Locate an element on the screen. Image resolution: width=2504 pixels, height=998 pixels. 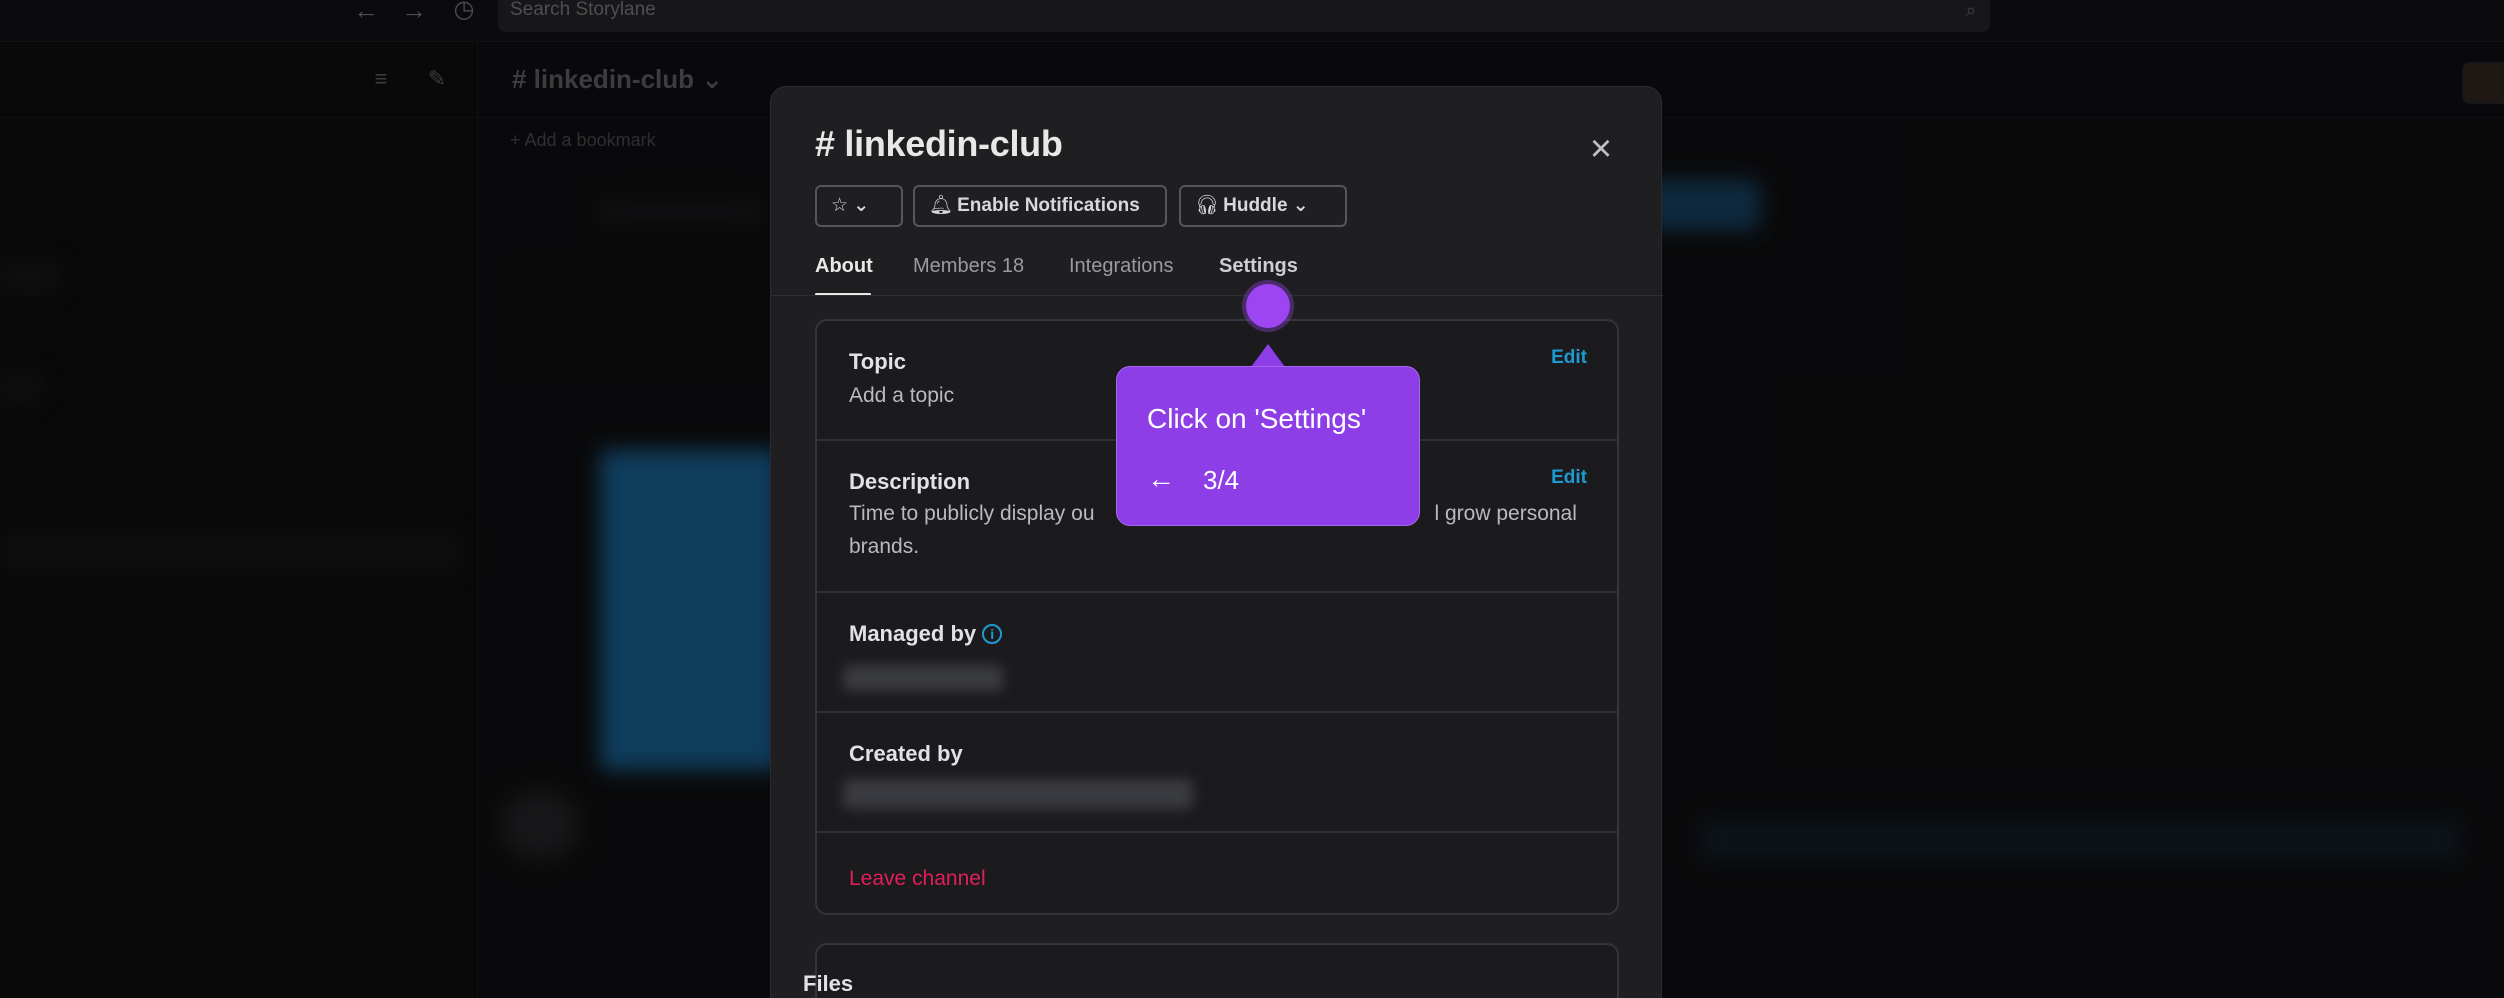
tab-settings: Settings is located at coordinates (1258, 266).